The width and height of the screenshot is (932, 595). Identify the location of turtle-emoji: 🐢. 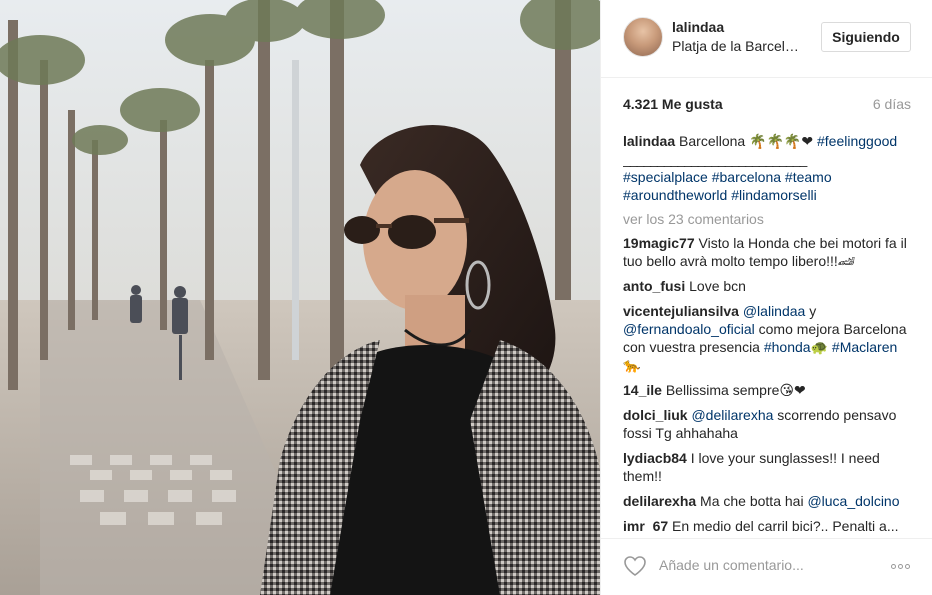
(819, 347).